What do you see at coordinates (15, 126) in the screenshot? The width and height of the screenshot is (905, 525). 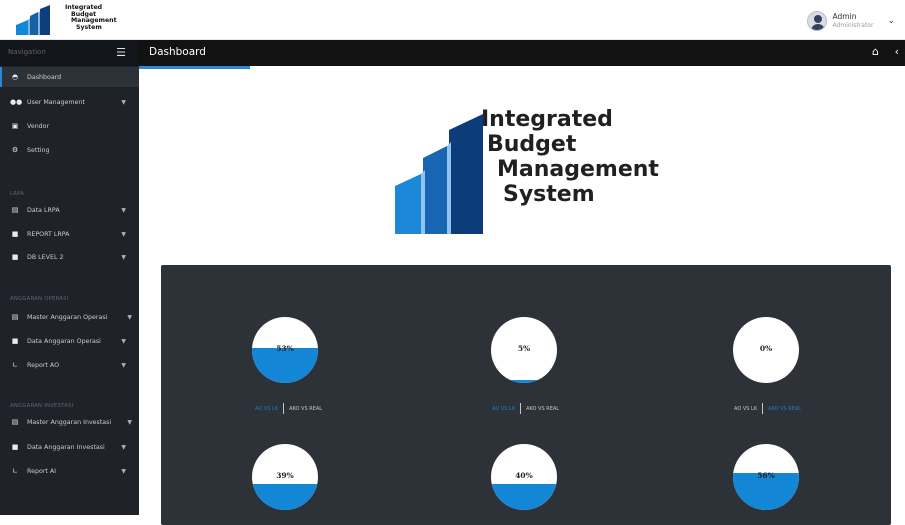 I see `vendor-icon: ▣` at bounding box center [15, 126].